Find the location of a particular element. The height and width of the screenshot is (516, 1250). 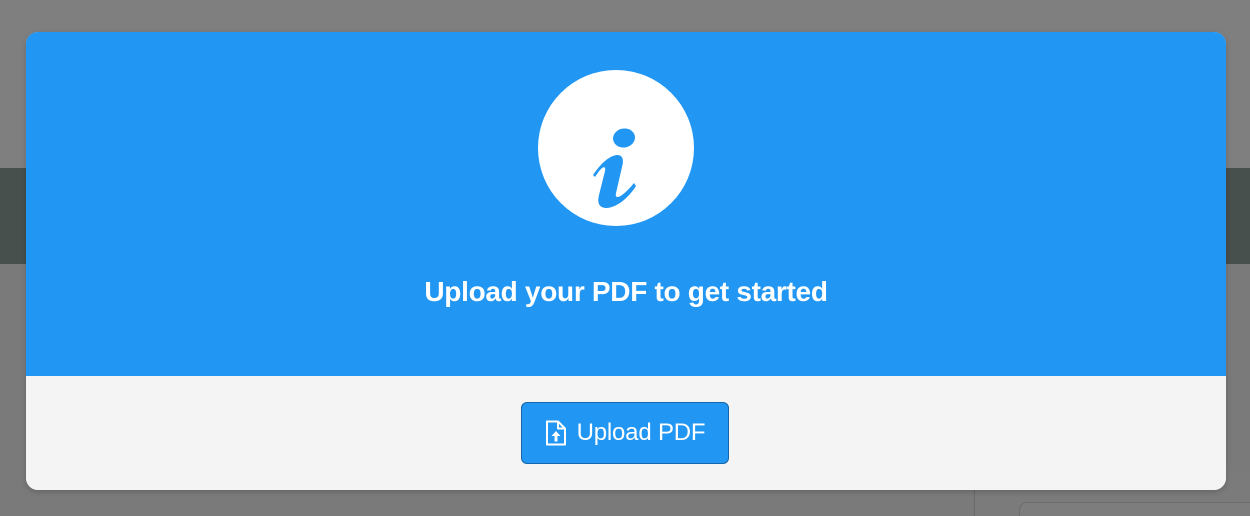

file-upload-icon is located at coordinates (556, 433).